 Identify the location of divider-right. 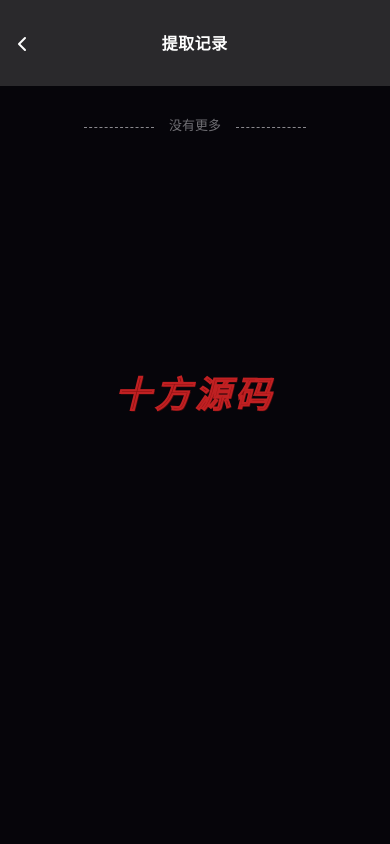
(271, 127).